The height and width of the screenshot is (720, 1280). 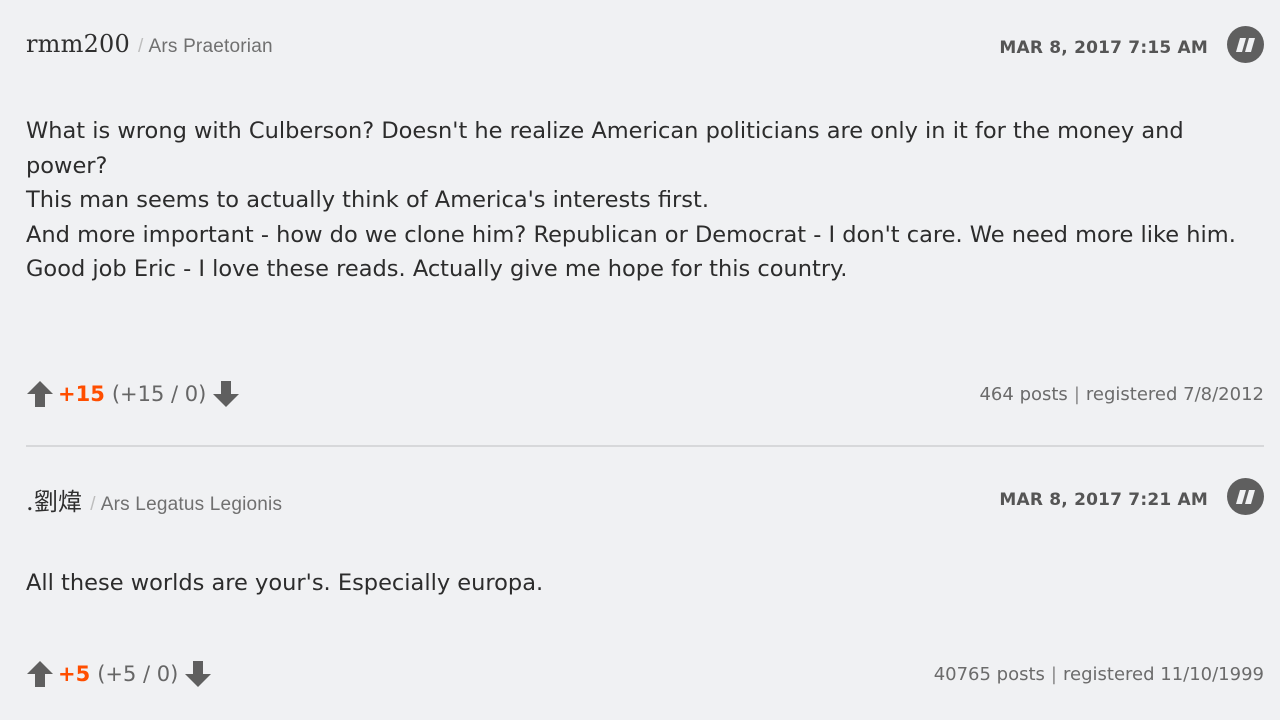 What do you see at coordinates (1023, 394) in the screenshot?
I see `post-count: 464 posts` at bounding box center [1023, 394].